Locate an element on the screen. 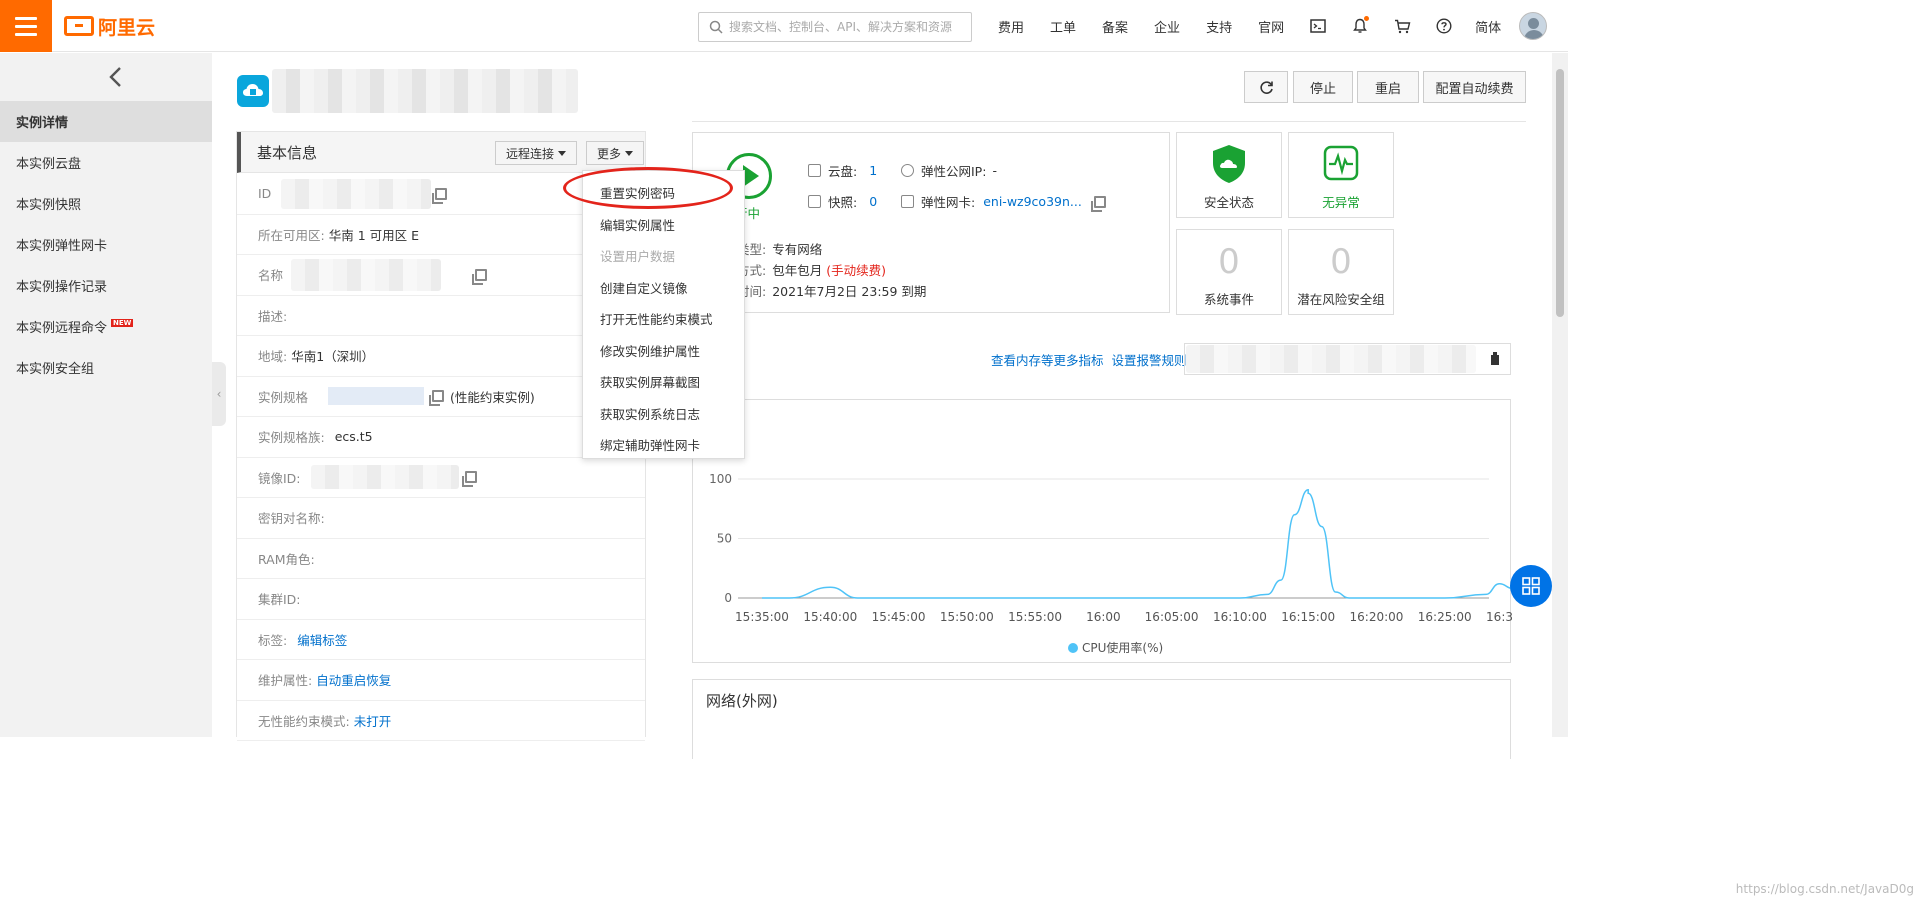 This screenshot has width=1920, height=902. aliyun-logo: 阿里云 is located at coordinates (109, 26).